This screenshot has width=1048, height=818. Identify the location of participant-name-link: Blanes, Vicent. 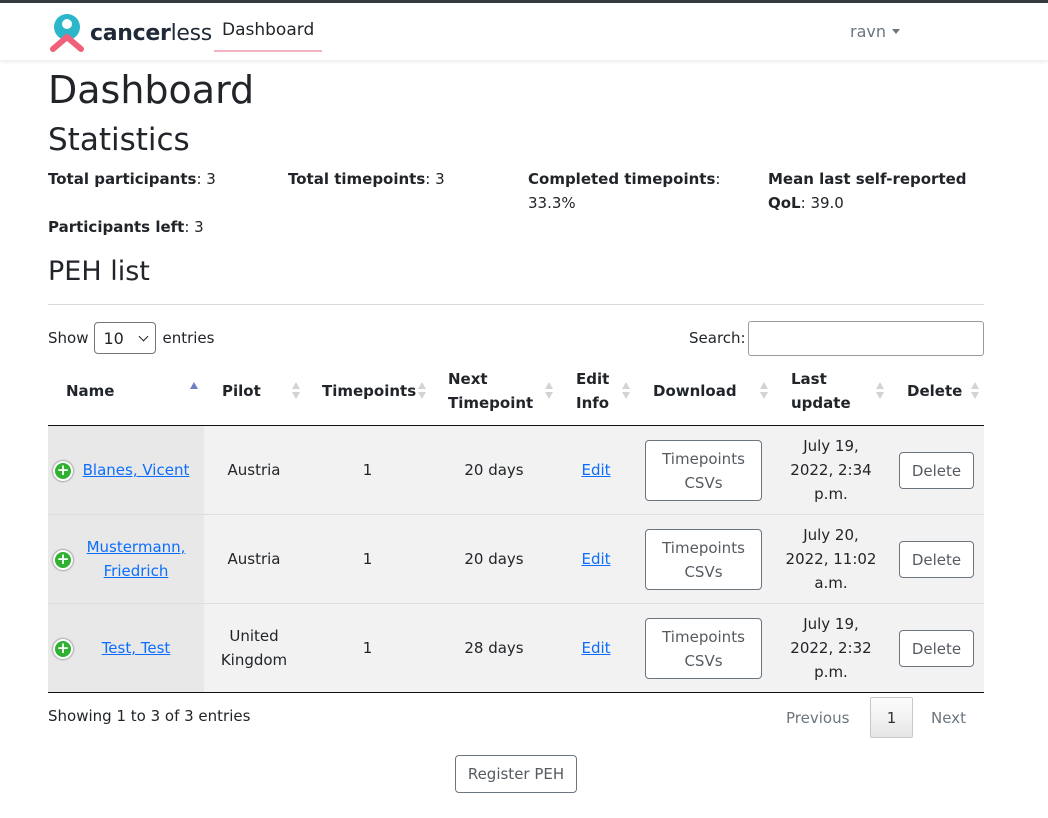
(136, 470).